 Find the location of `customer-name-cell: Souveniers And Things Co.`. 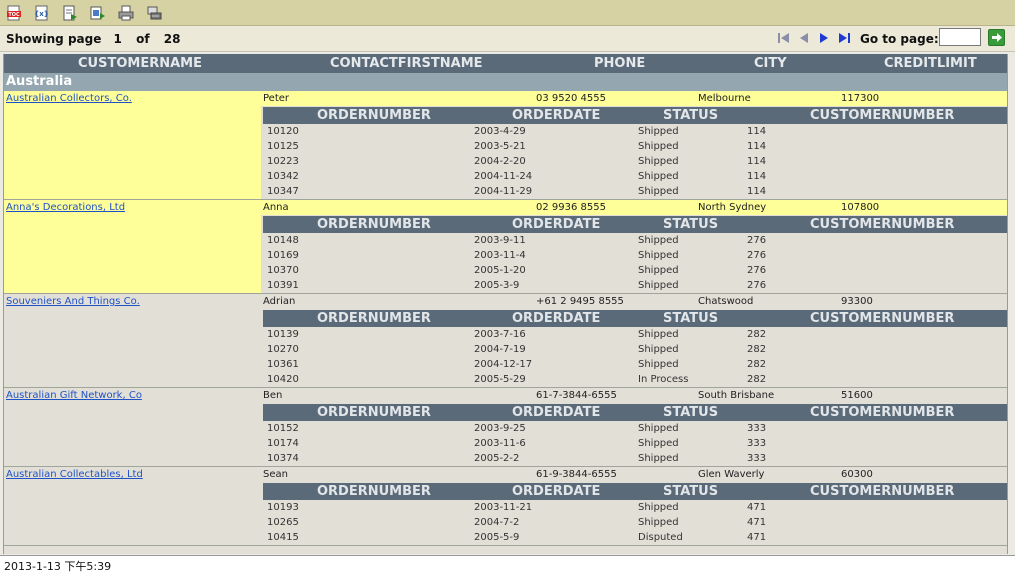

customer-name-cell: Souveniers And Things Co. is located at coordinates (132, 340).